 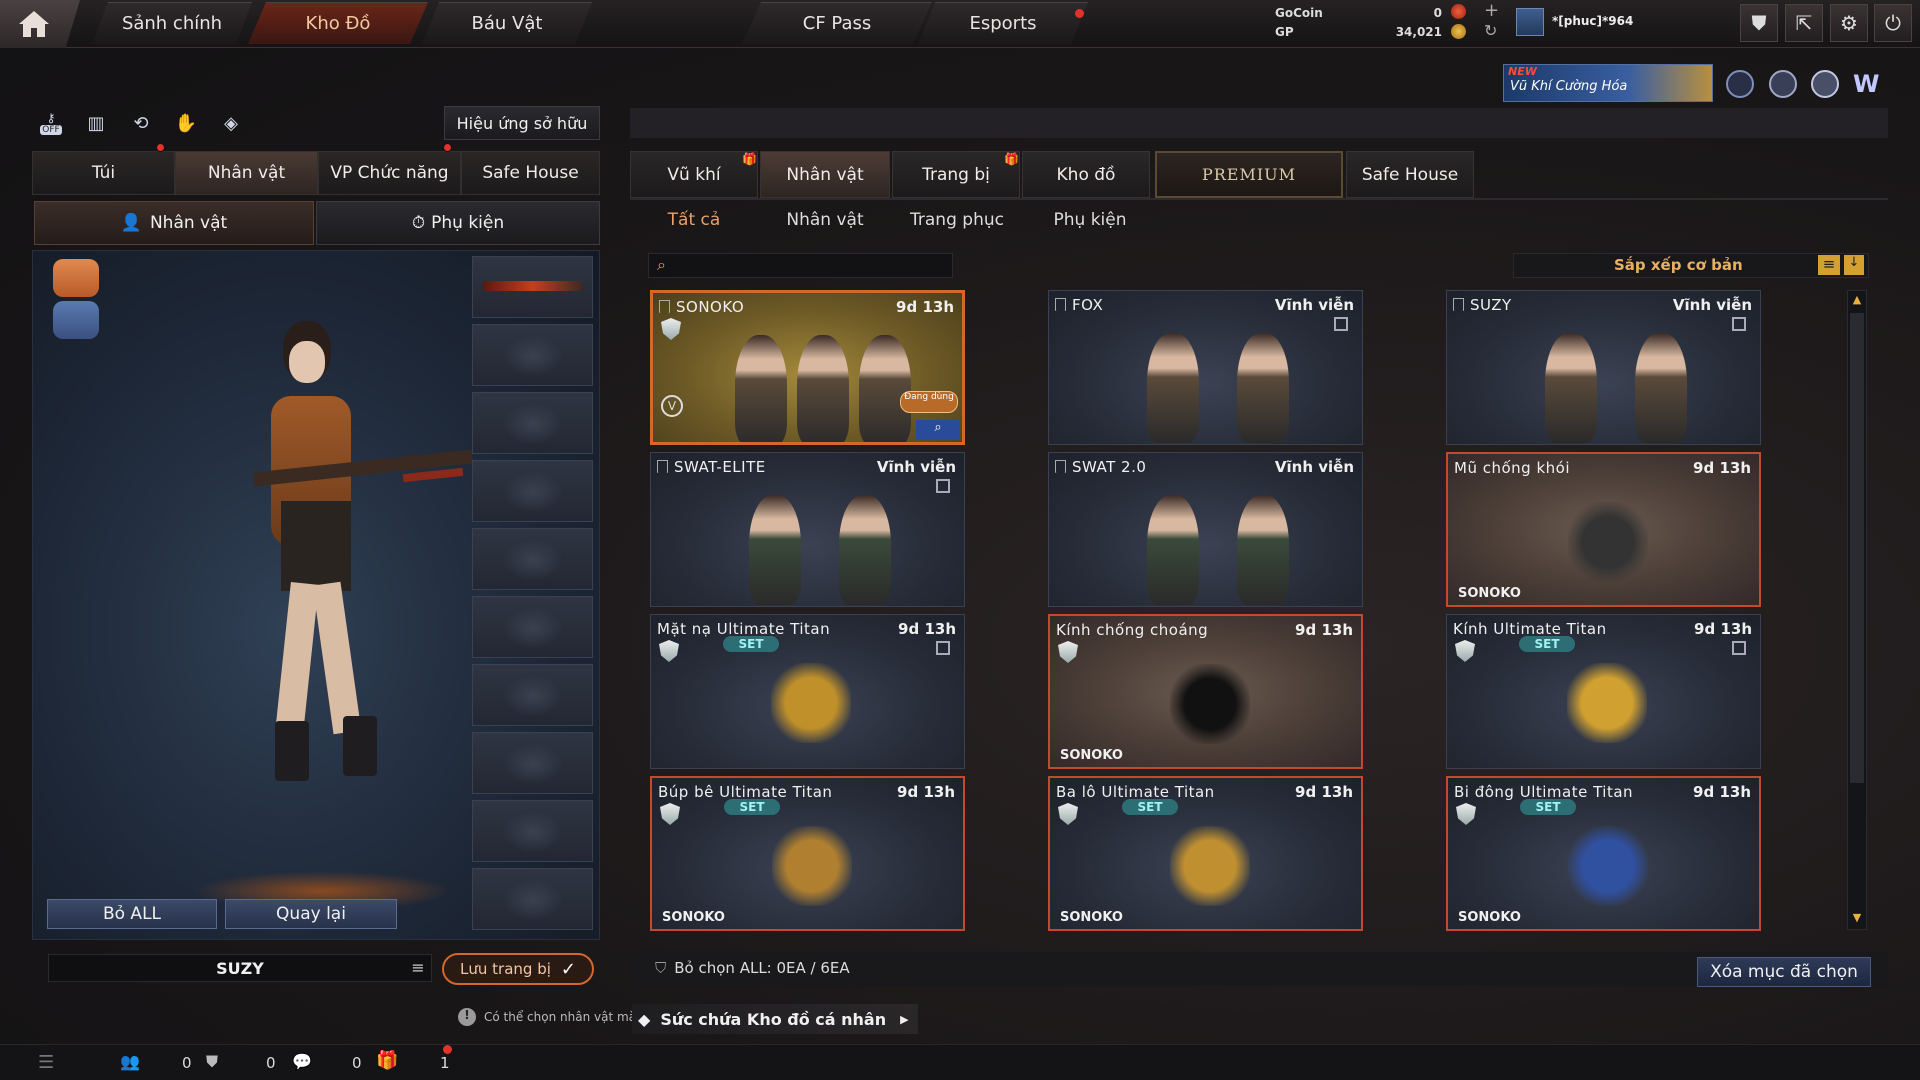 What do you see at coordinates (807, 529) in the screenshot?
I see `card-swat-elite: SWAT-ELITE Vĩnh viễn` at bounding box center [807, 529].